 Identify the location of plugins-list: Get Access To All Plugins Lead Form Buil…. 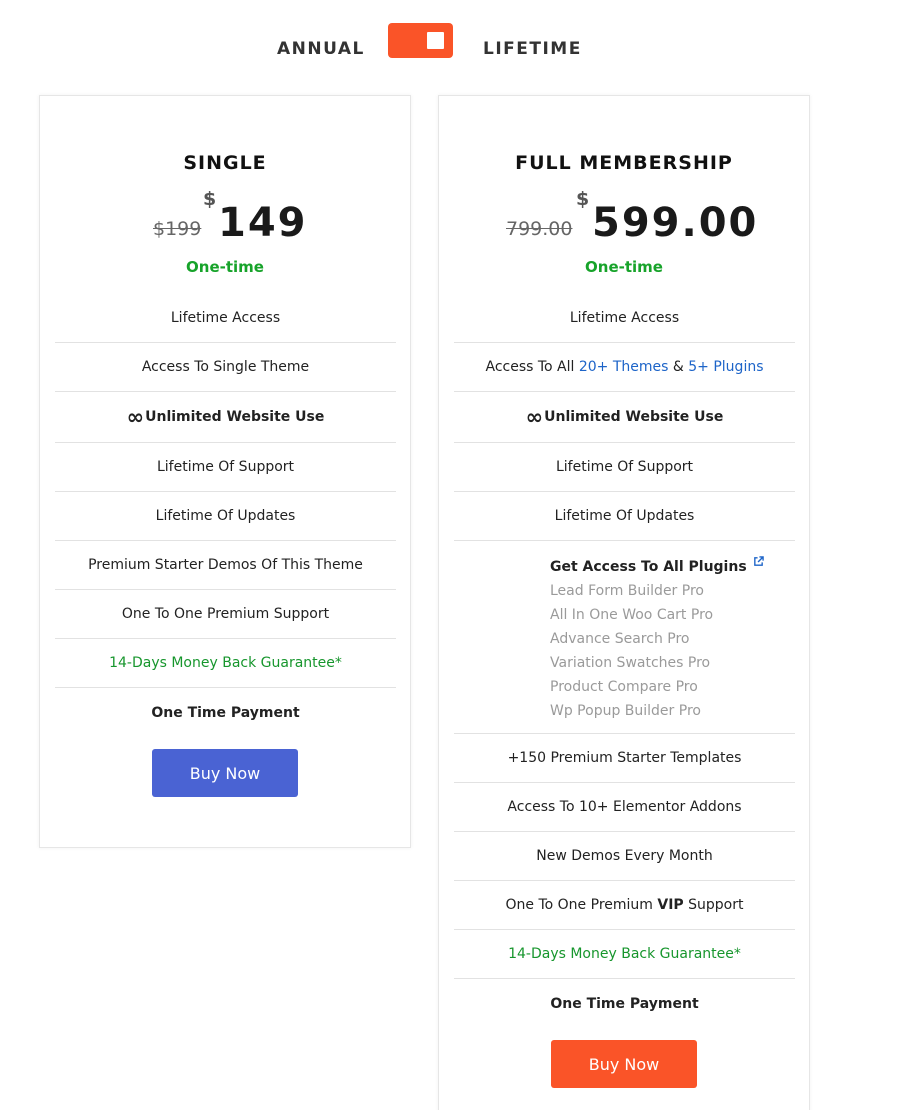
(624, 637).